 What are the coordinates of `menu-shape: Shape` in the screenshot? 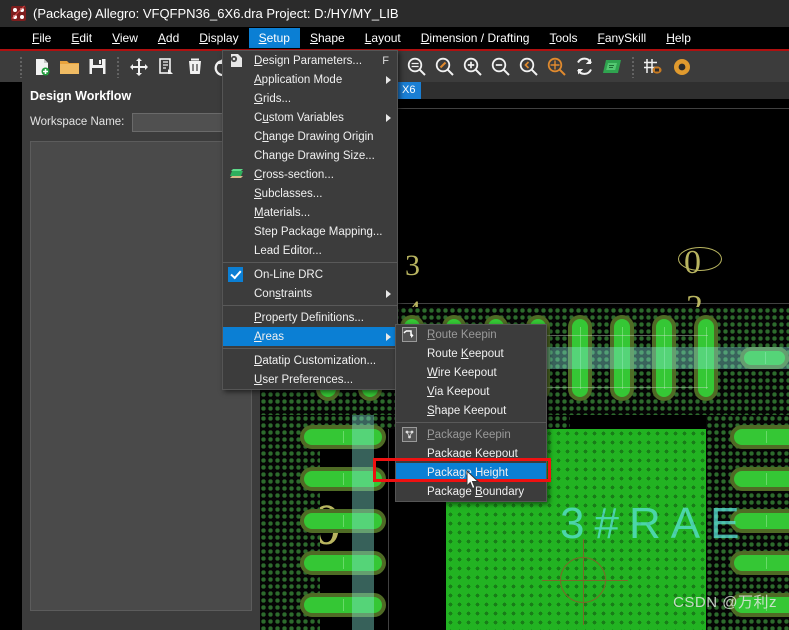 It's located at (327, 38).